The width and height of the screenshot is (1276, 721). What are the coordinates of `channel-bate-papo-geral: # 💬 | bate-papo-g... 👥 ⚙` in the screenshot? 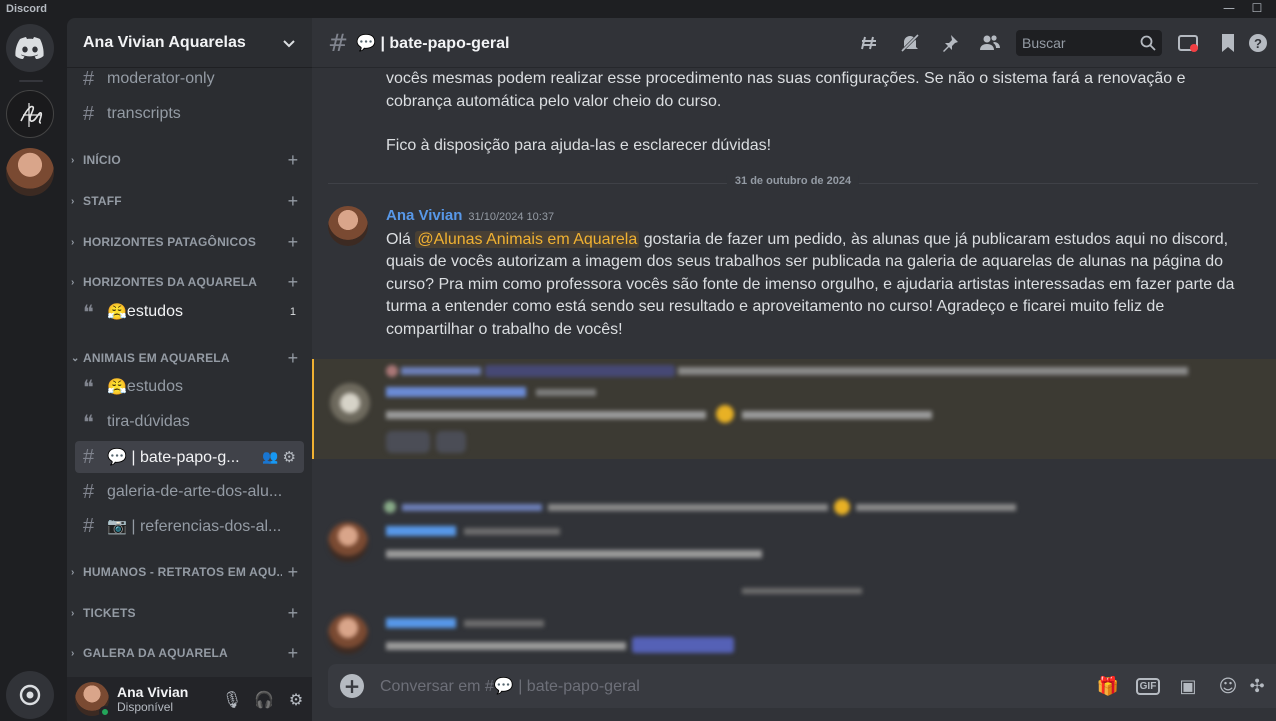 It's located at (189, 457).